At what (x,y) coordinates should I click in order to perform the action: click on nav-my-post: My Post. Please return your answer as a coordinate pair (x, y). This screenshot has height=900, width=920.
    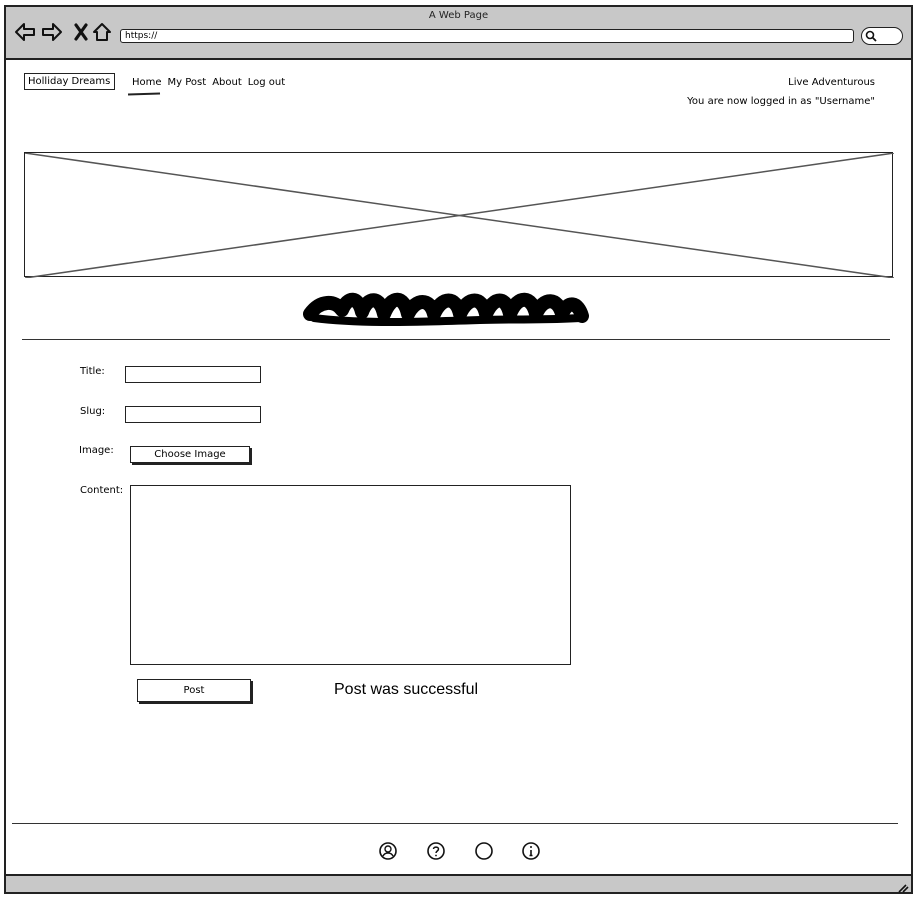
    Looking at the image, I should click on (187, 82).